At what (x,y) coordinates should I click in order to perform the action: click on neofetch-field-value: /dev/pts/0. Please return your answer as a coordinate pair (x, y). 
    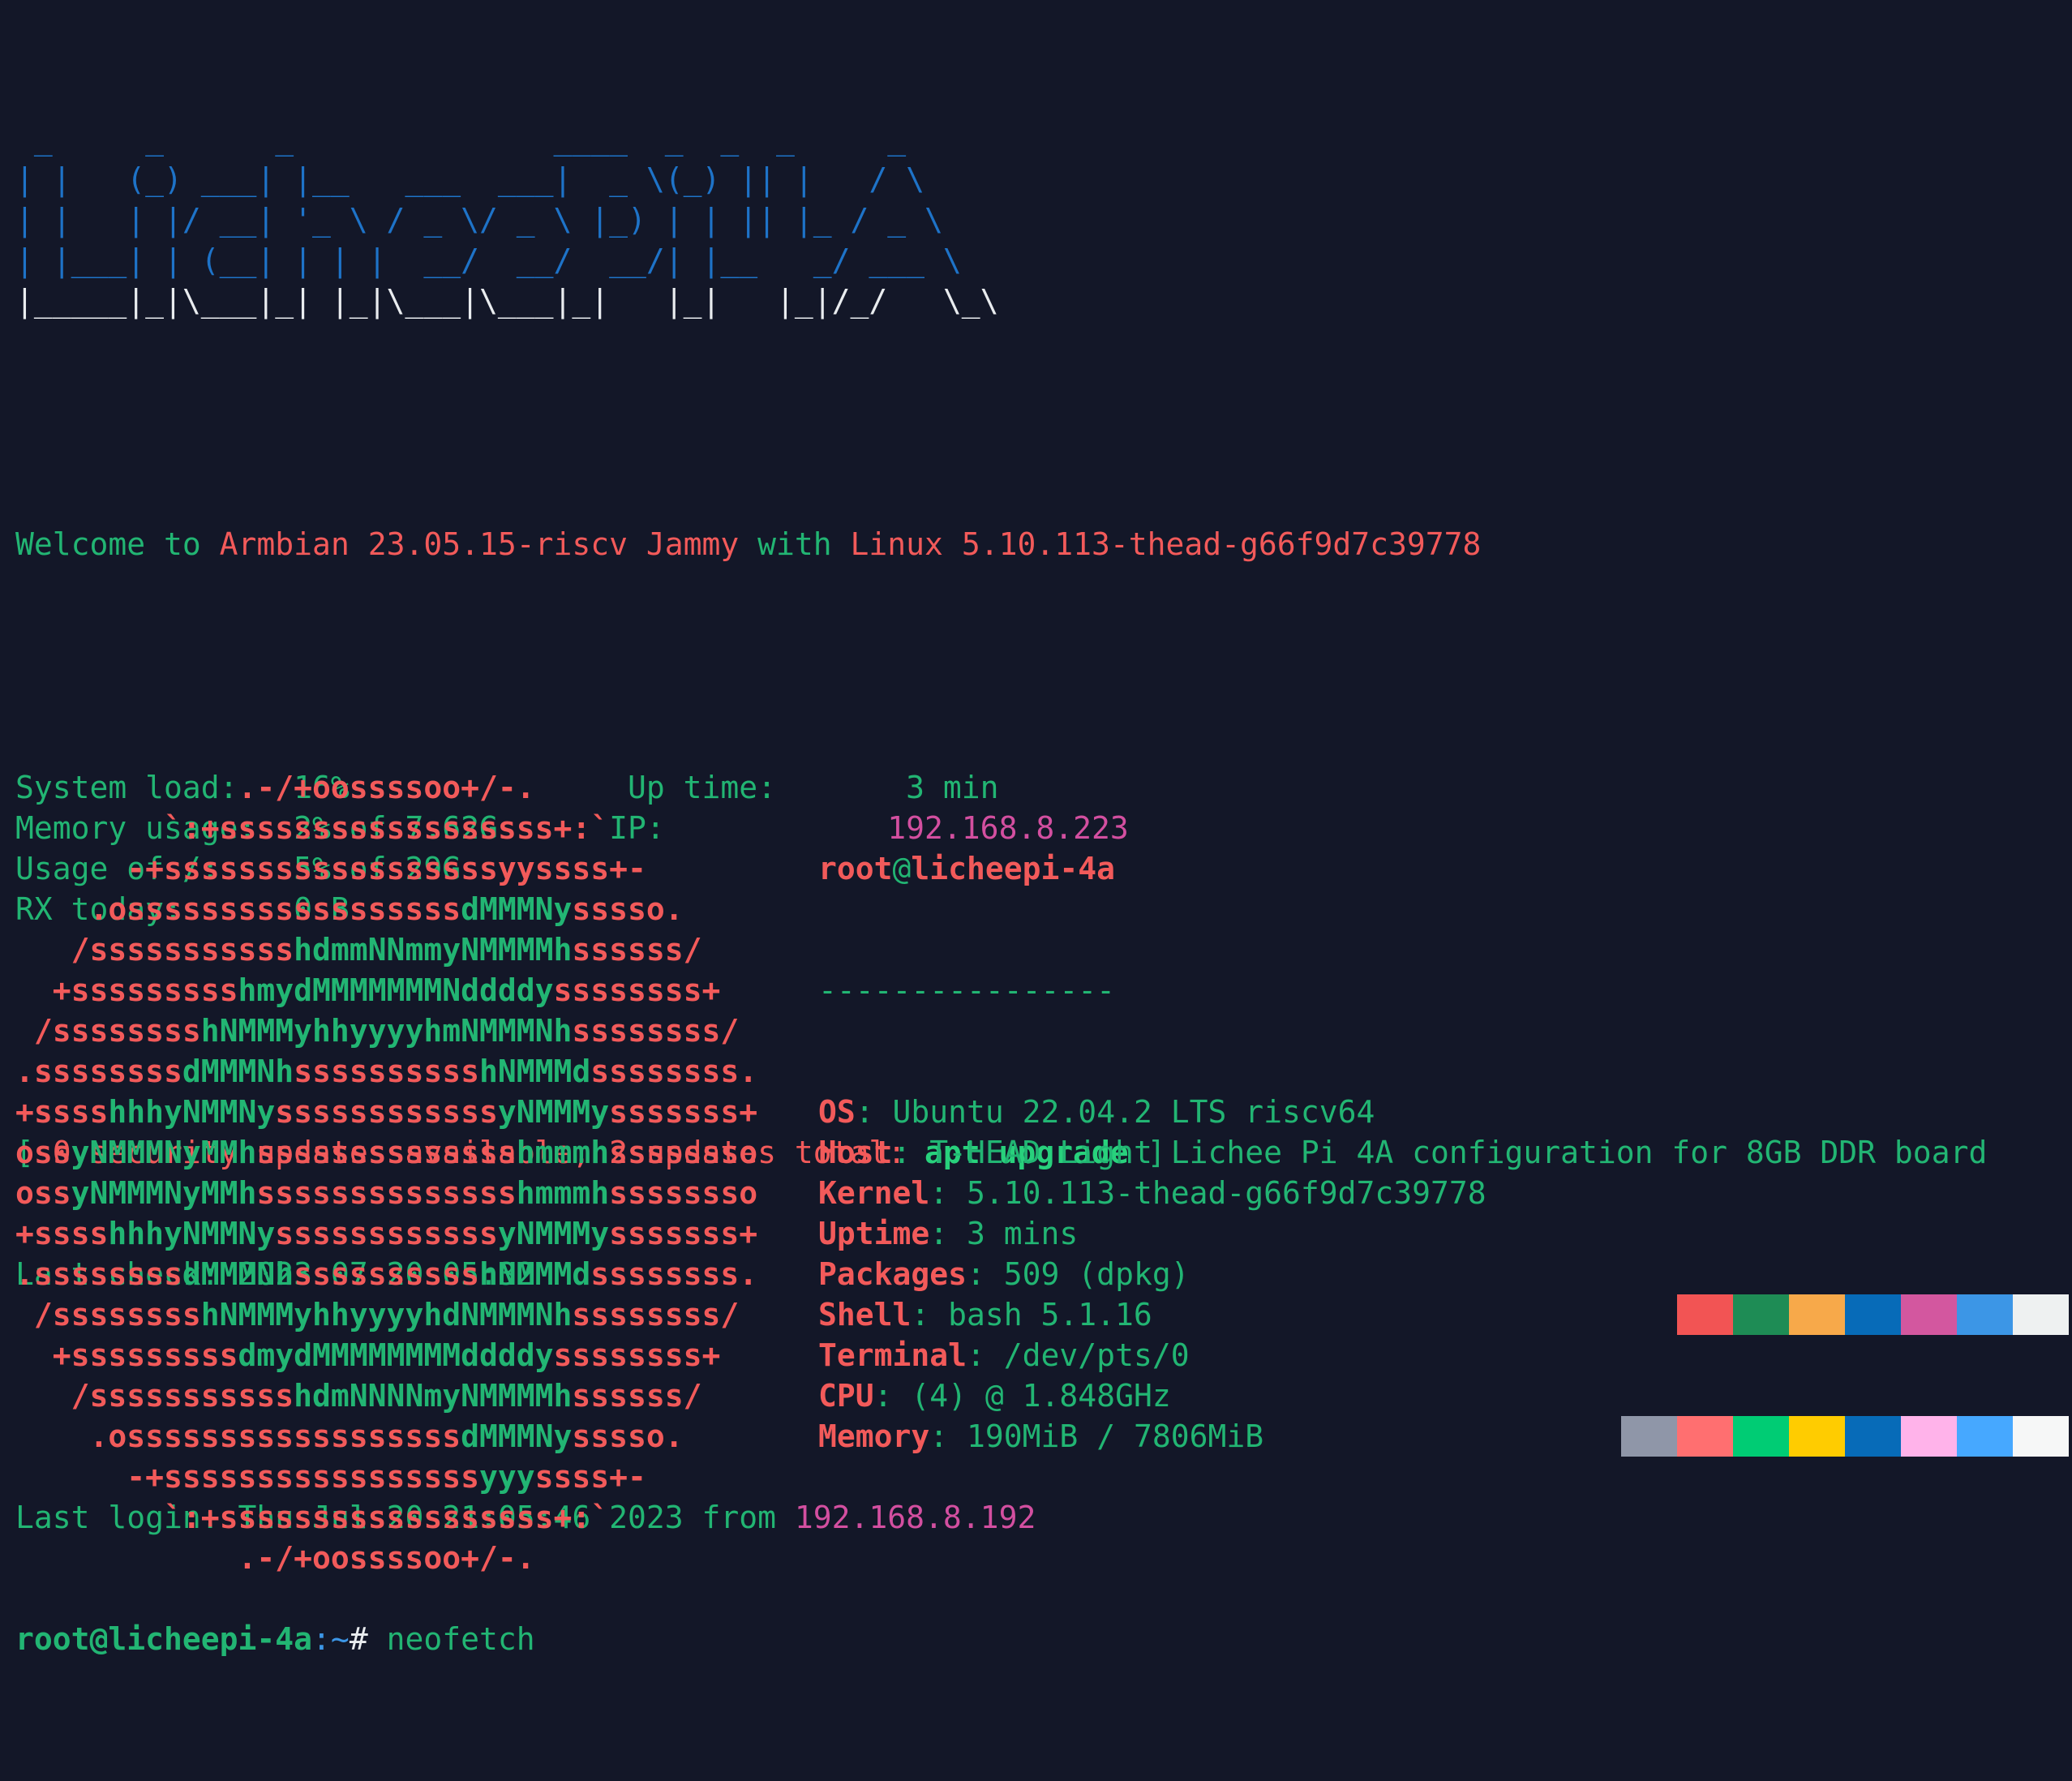
    Looking at the image, I should click on (1096, 1355).